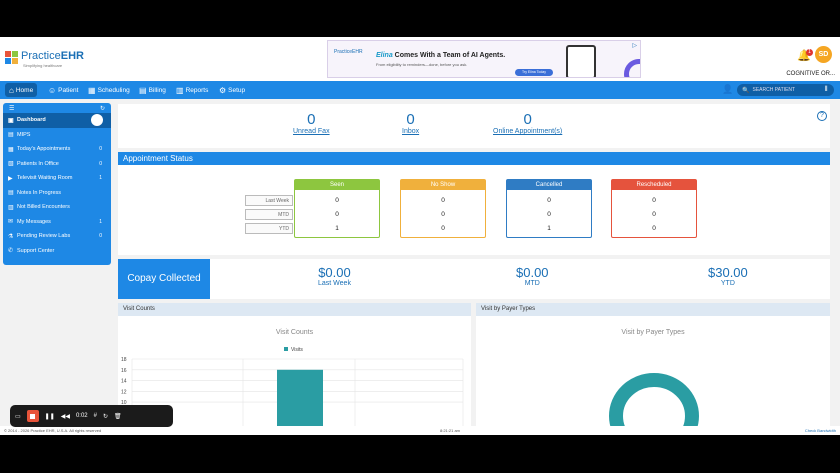 This screenshot has width=840, height=473. I want to click on y-tick-label: 14, so click(124, 382).